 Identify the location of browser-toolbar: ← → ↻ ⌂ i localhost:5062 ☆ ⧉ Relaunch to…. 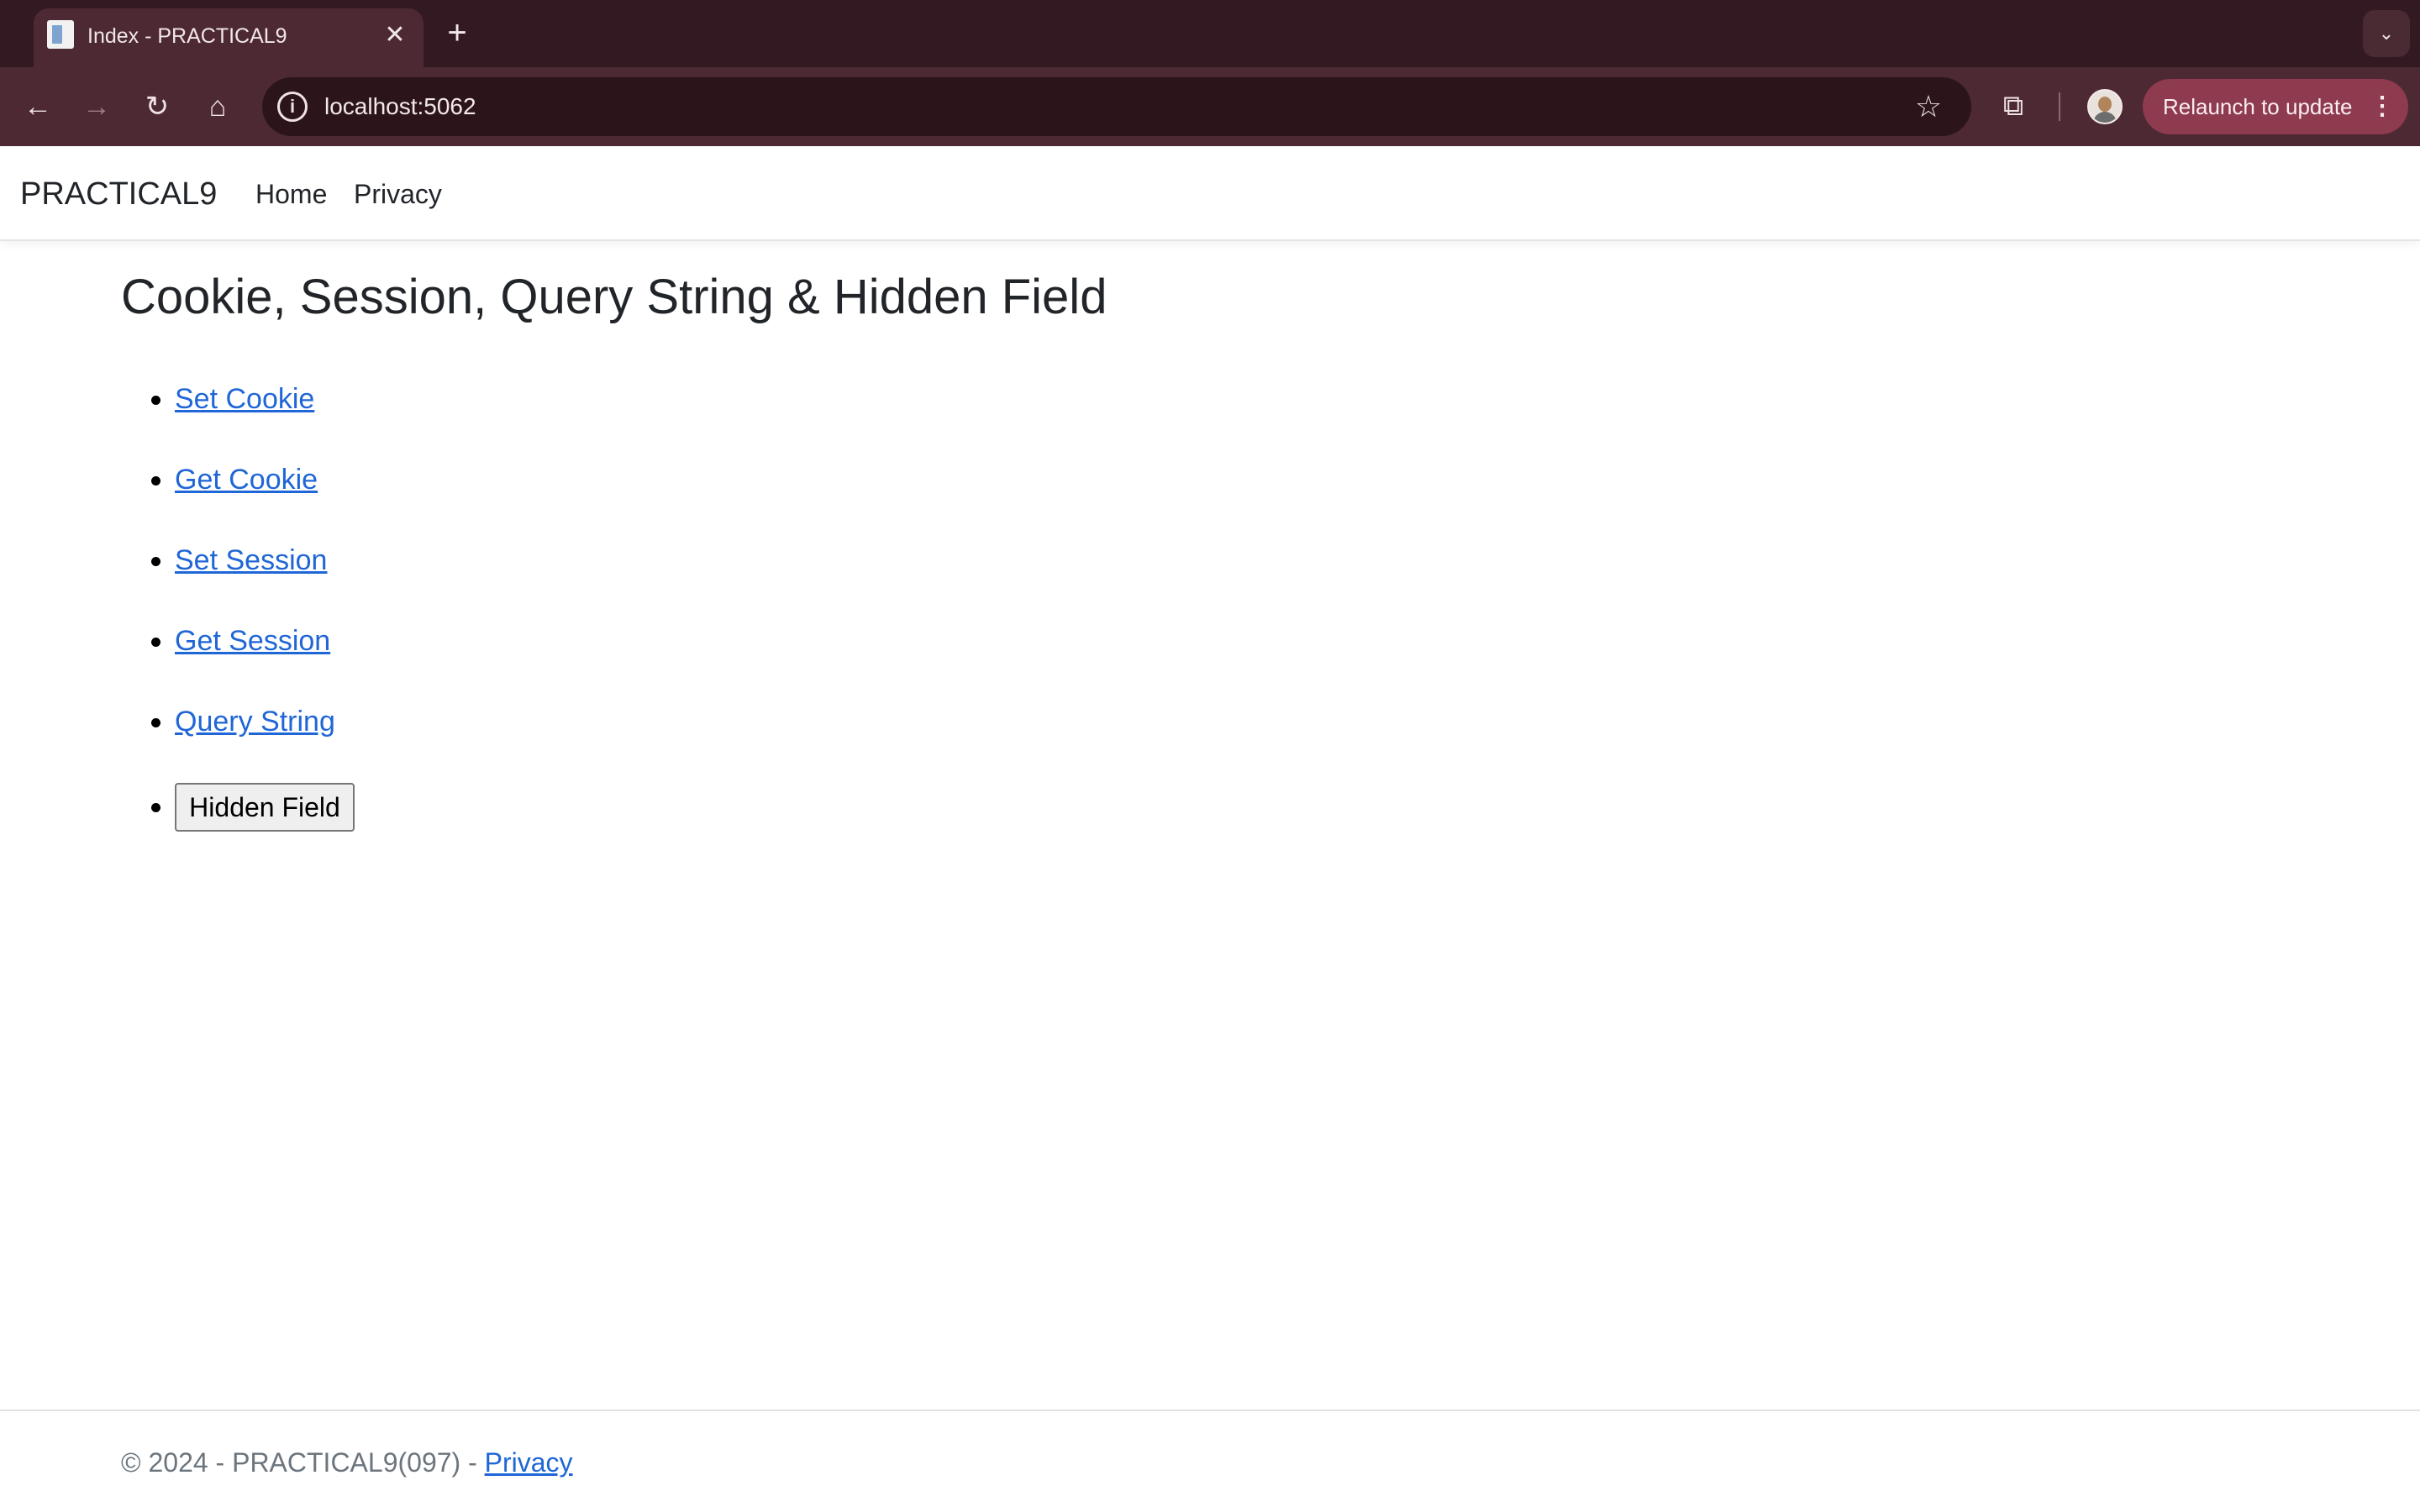
(1210, 106).